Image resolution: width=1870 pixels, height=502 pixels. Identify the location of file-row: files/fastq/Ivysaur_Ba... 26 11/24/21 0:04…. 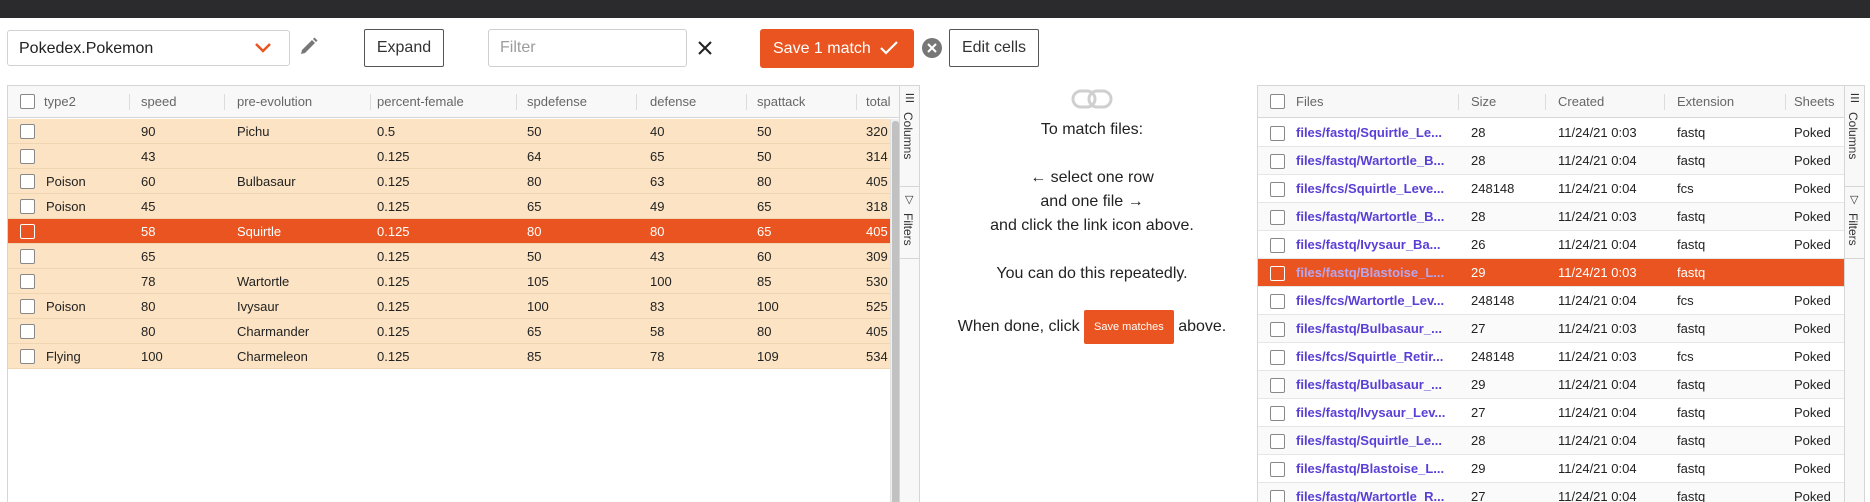
(1551, 245).